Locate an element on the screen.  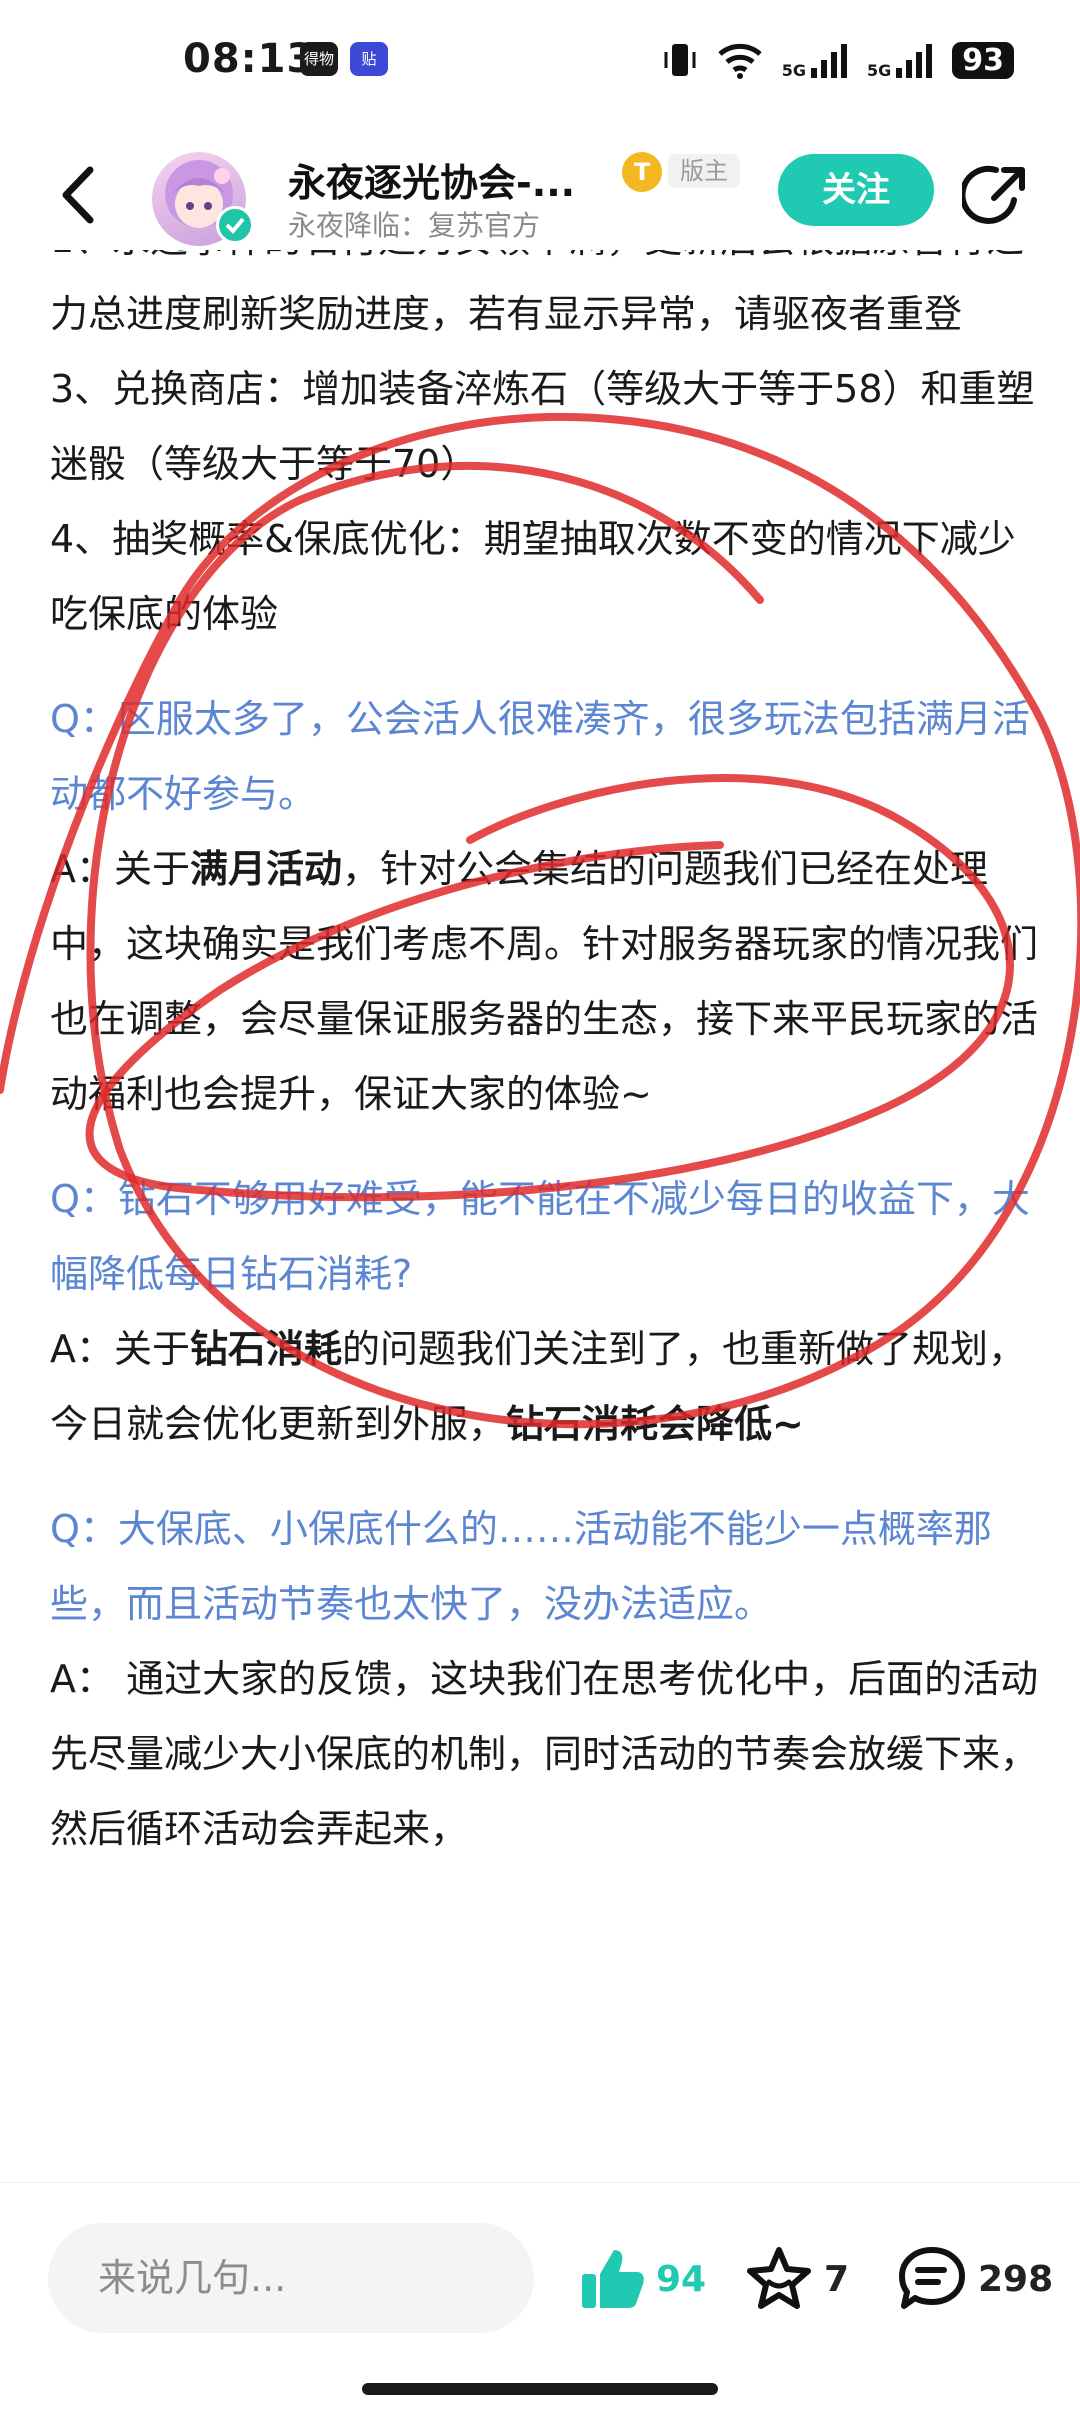
level-badge: T is located at coordinates (642, 172).